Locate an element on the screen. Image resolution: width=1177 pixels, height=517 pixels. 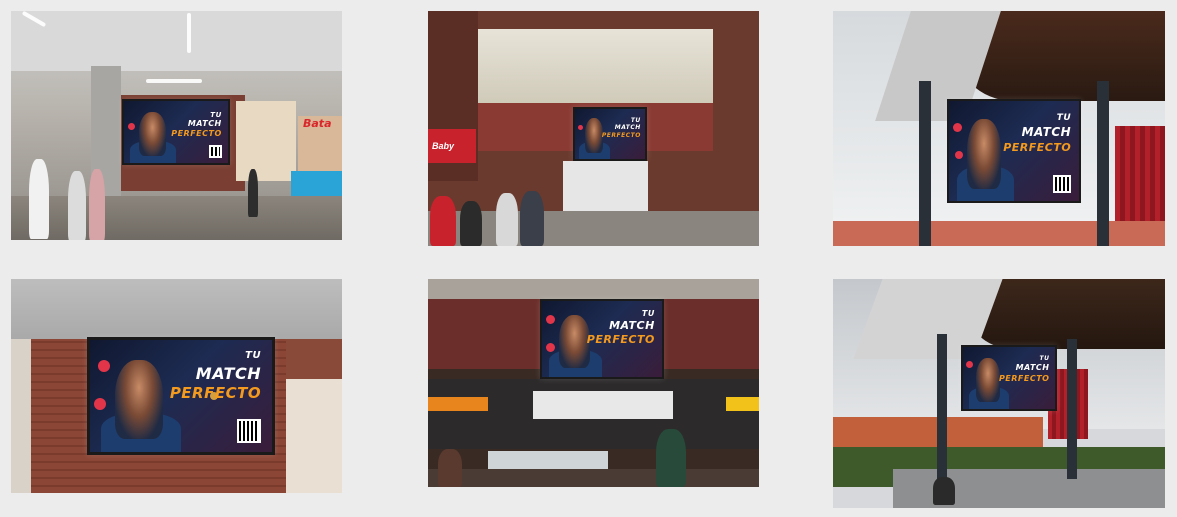
left-wall is located at coordinates (21, 416).